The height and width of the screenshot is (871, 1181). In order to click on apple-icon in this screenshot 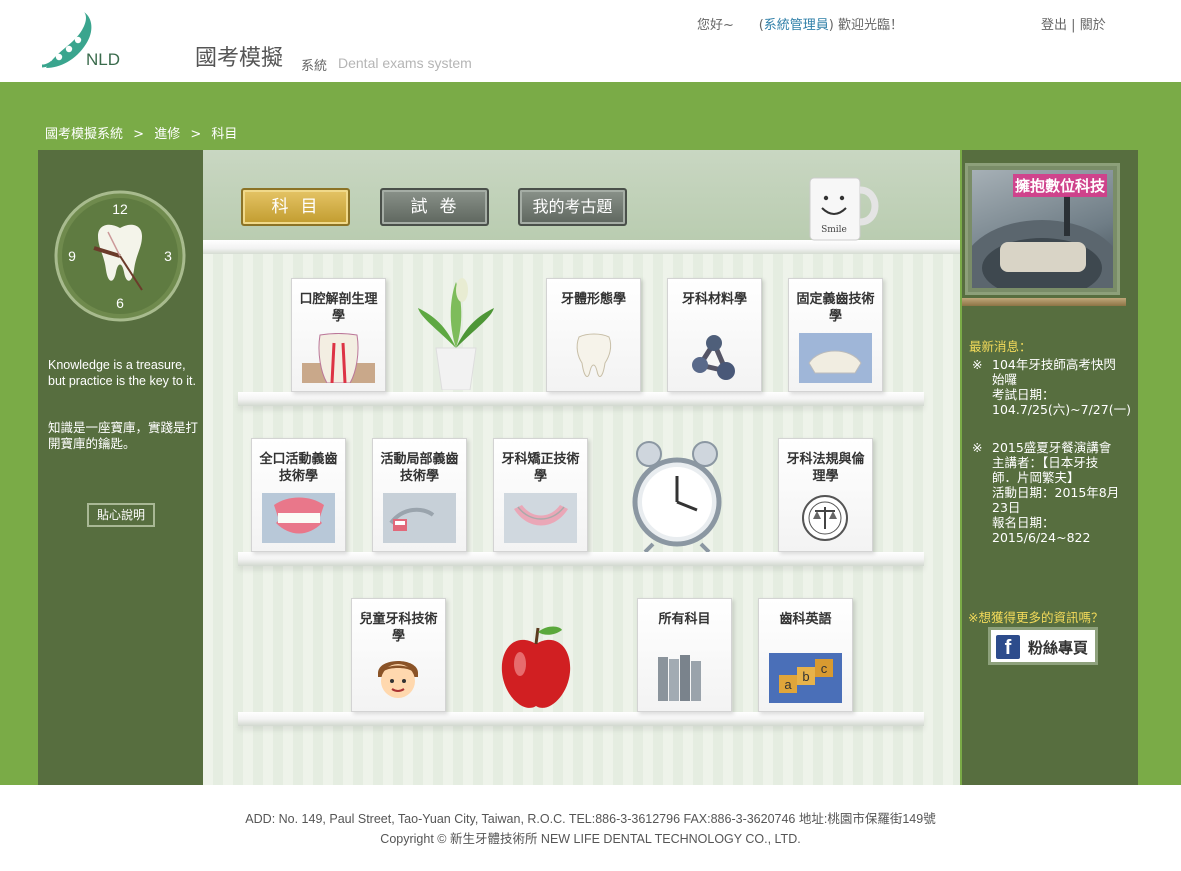, I will do `click(536, 667)`.